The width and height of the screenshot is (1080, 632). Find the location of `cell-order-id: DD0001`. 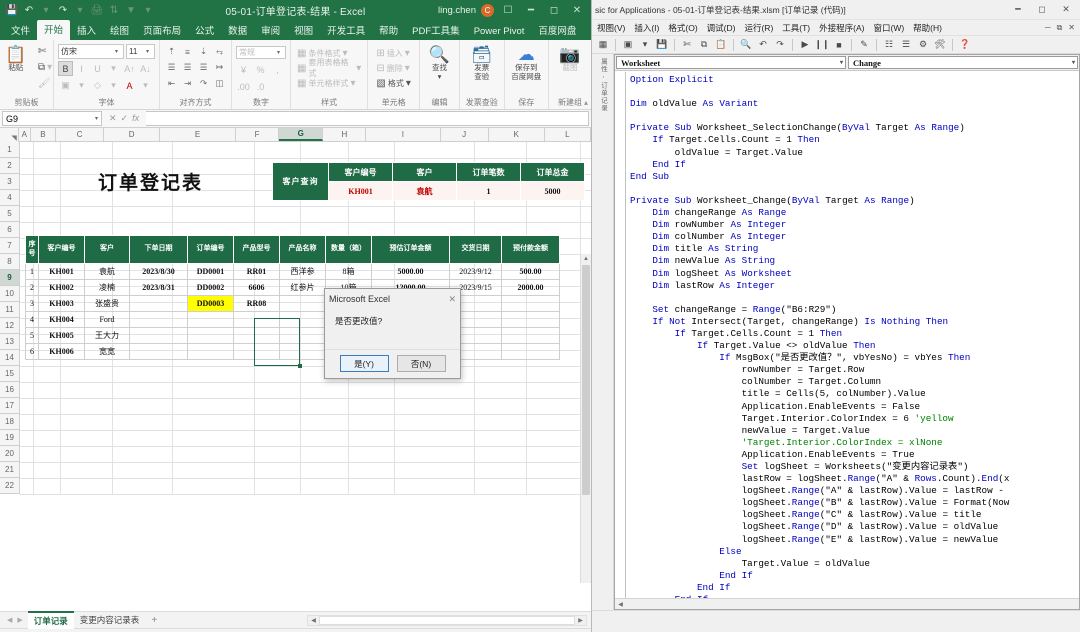

cell-order-id: DD0001 is located at coordinates (210, 271).